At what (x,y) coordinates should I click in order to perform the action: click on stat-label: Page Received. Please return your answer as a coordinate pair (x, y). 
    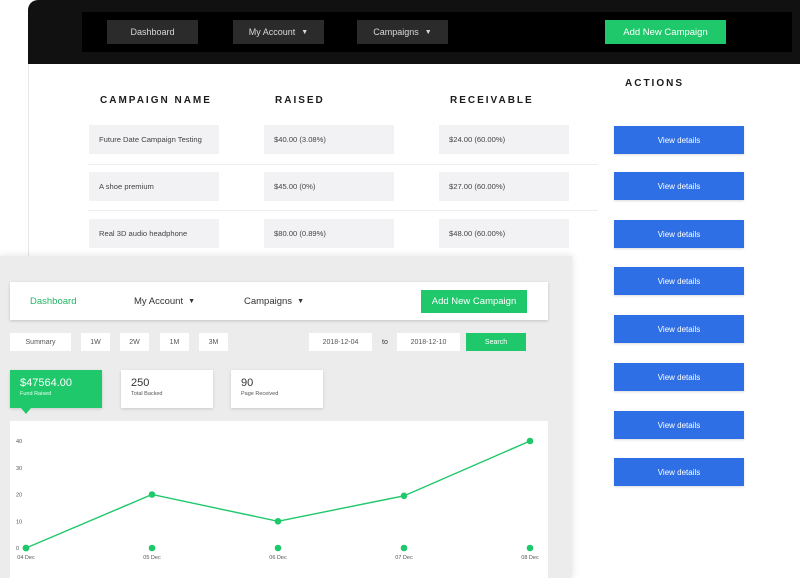
    Looking at the image, I should click on (260, 394).